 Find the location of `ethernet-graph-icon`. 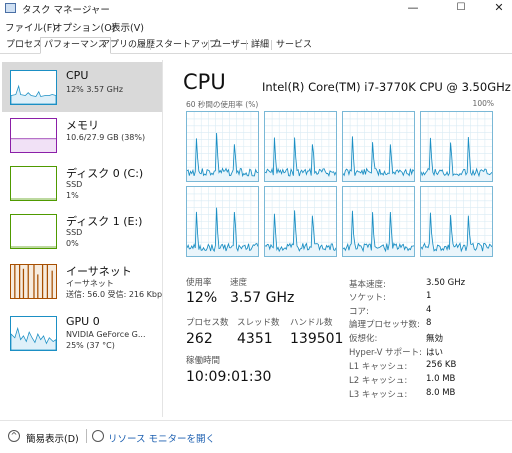

ethernet-graph-icon is located at coordinates (33, 281).